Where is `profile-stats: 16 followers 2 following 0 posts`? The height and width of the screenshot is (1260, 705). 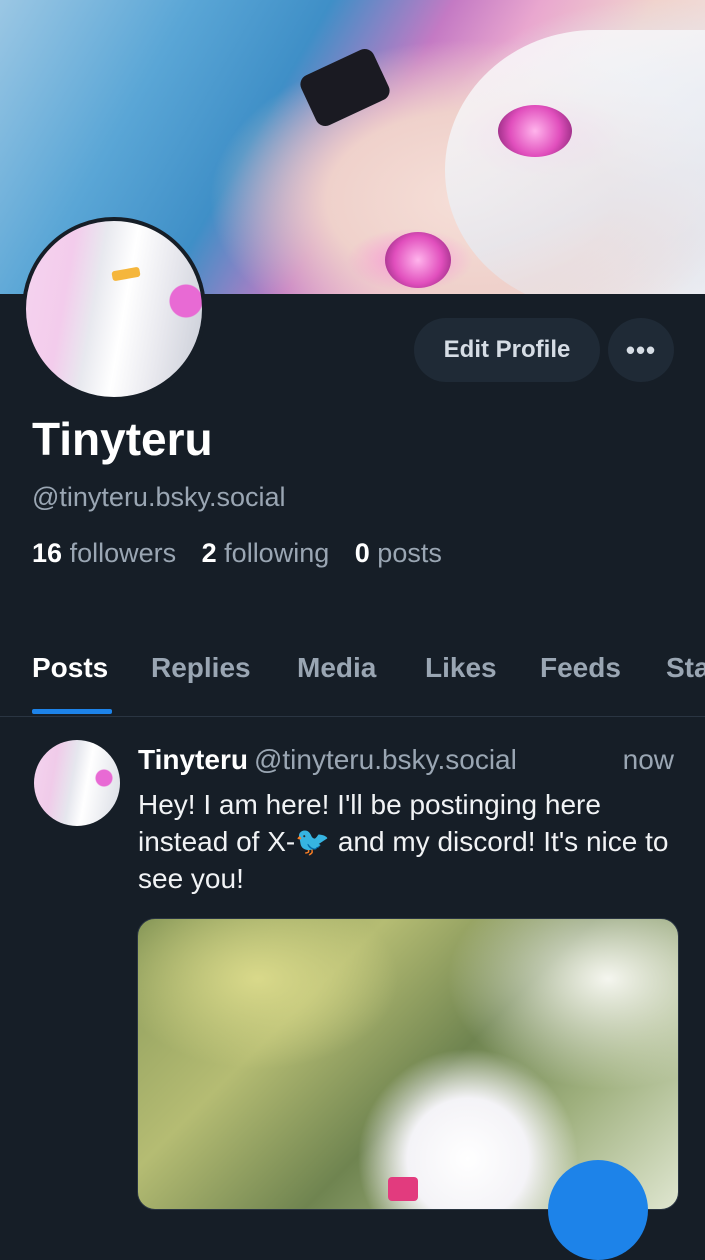
profile-stats: 16 followers 2 following 0 posts is located at coordinates (246, 553).